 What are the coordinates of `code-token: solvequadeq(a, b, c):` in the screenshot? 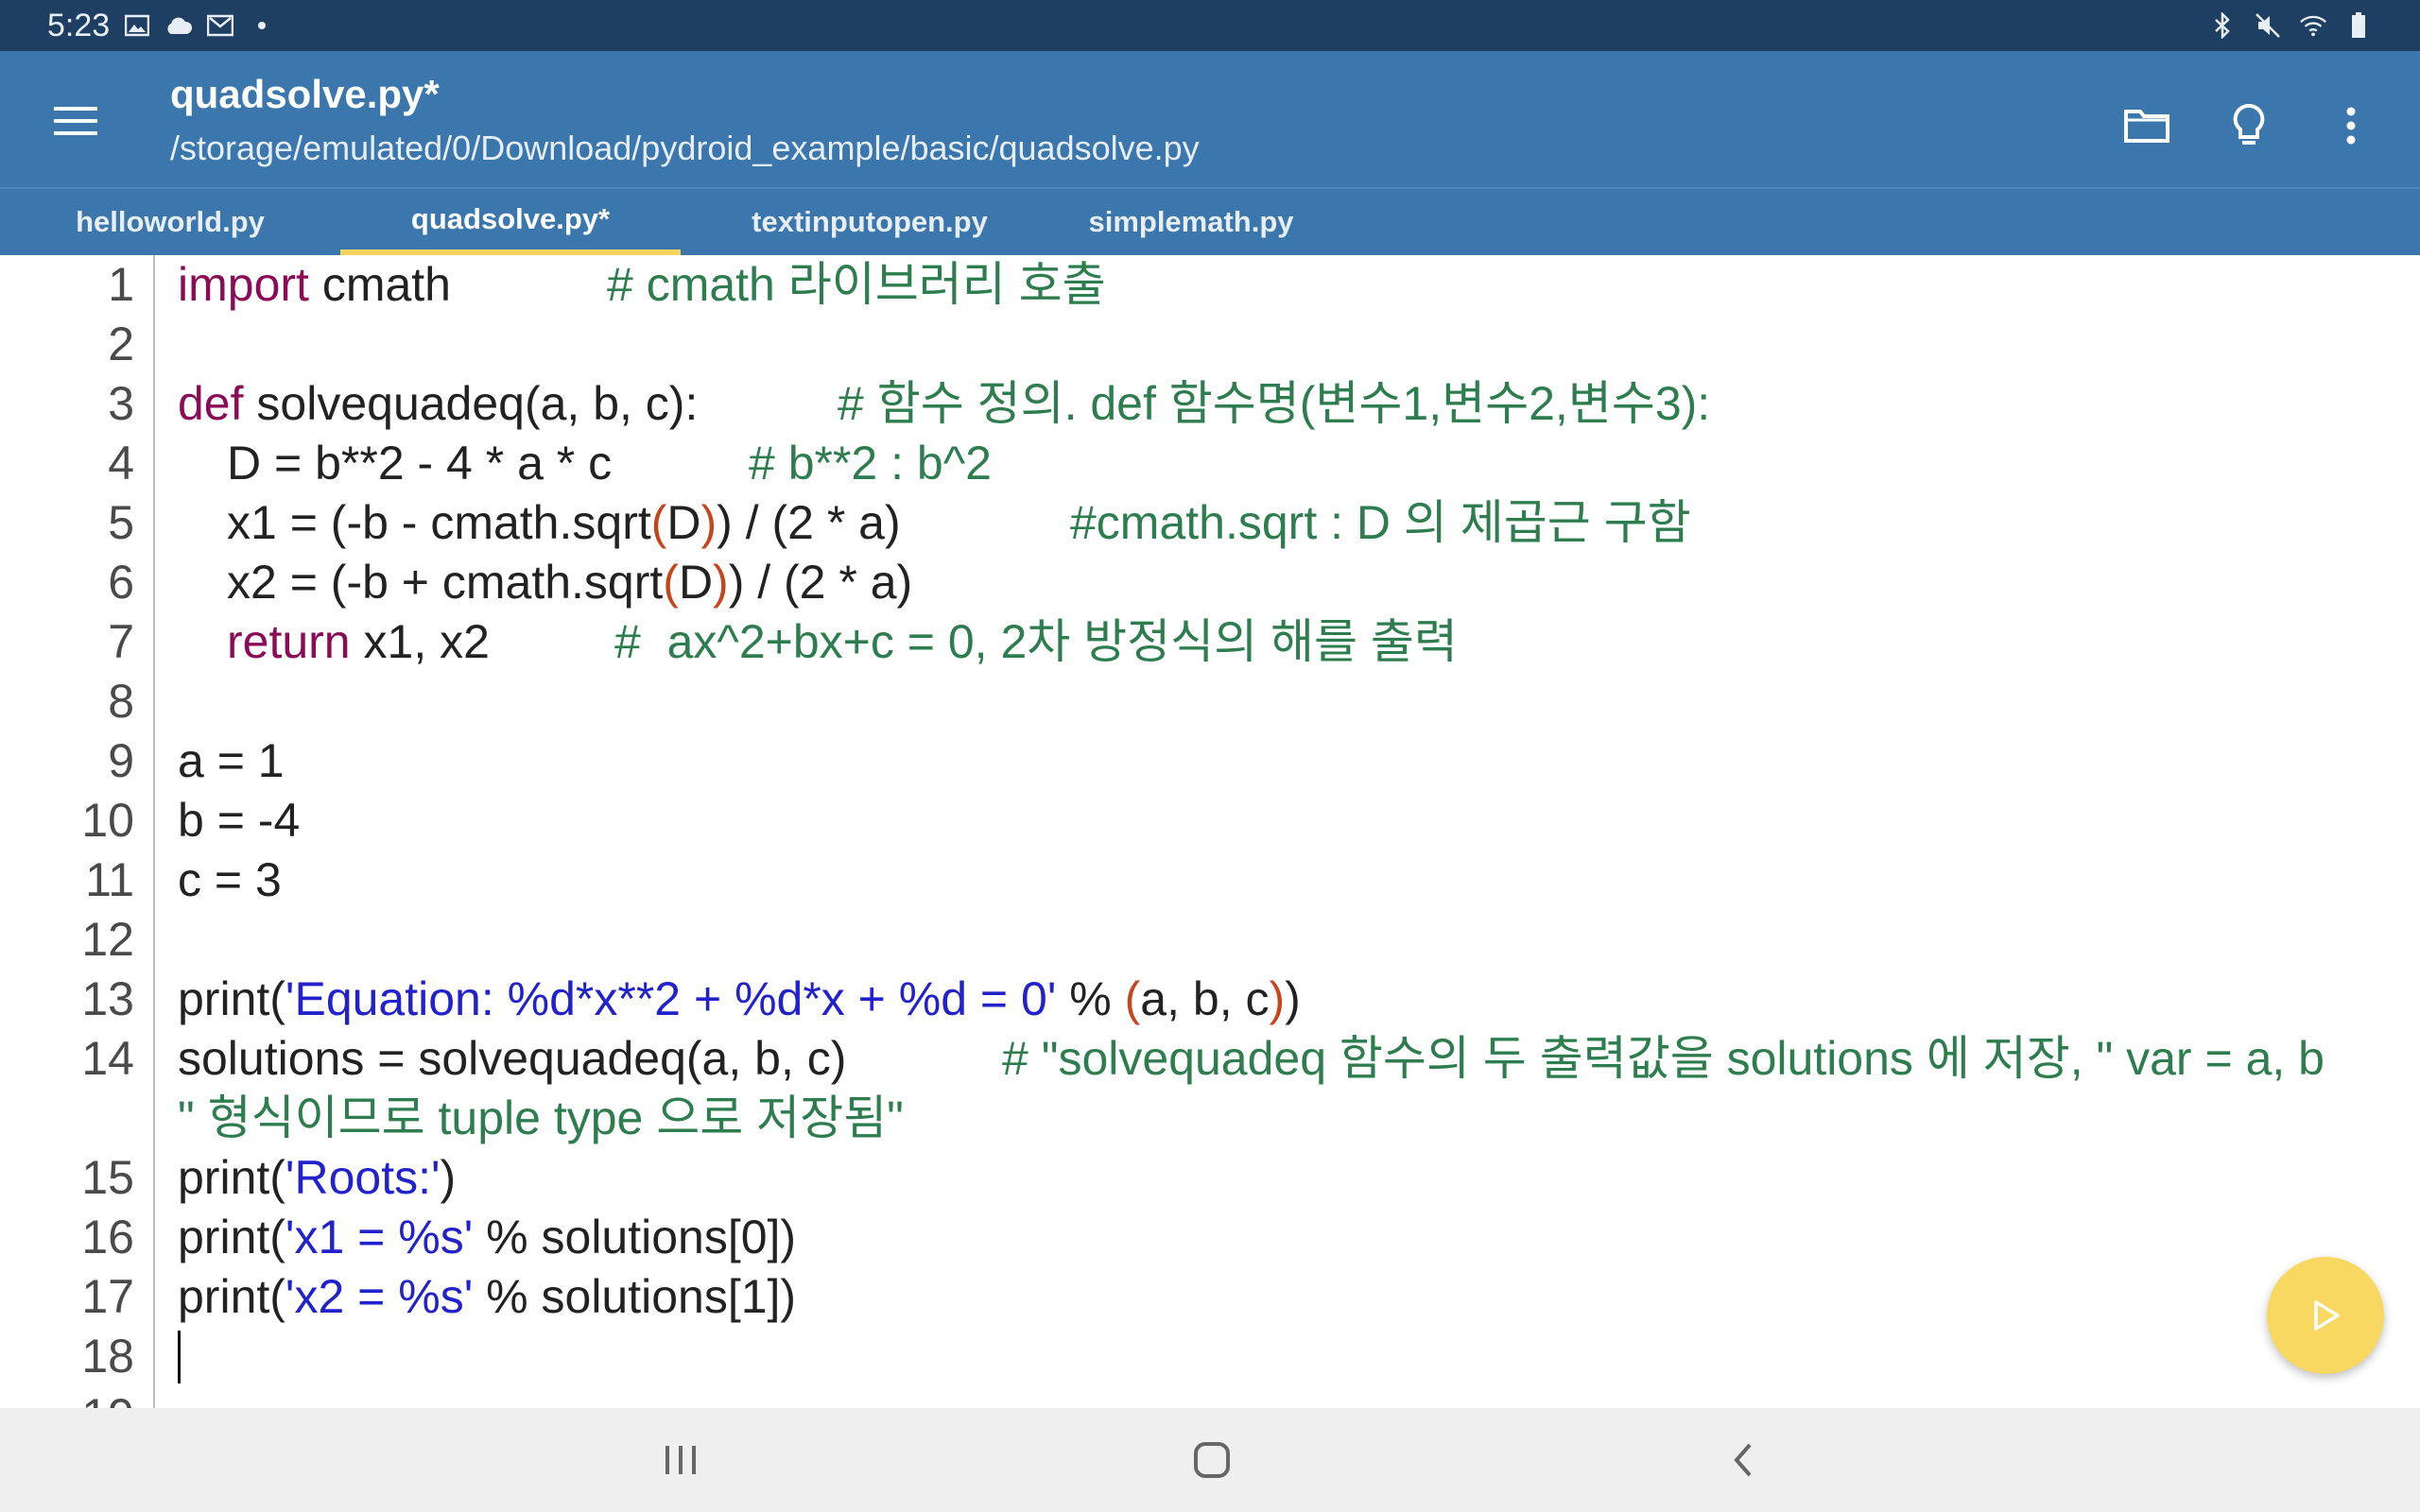 It's located at (471, 403).